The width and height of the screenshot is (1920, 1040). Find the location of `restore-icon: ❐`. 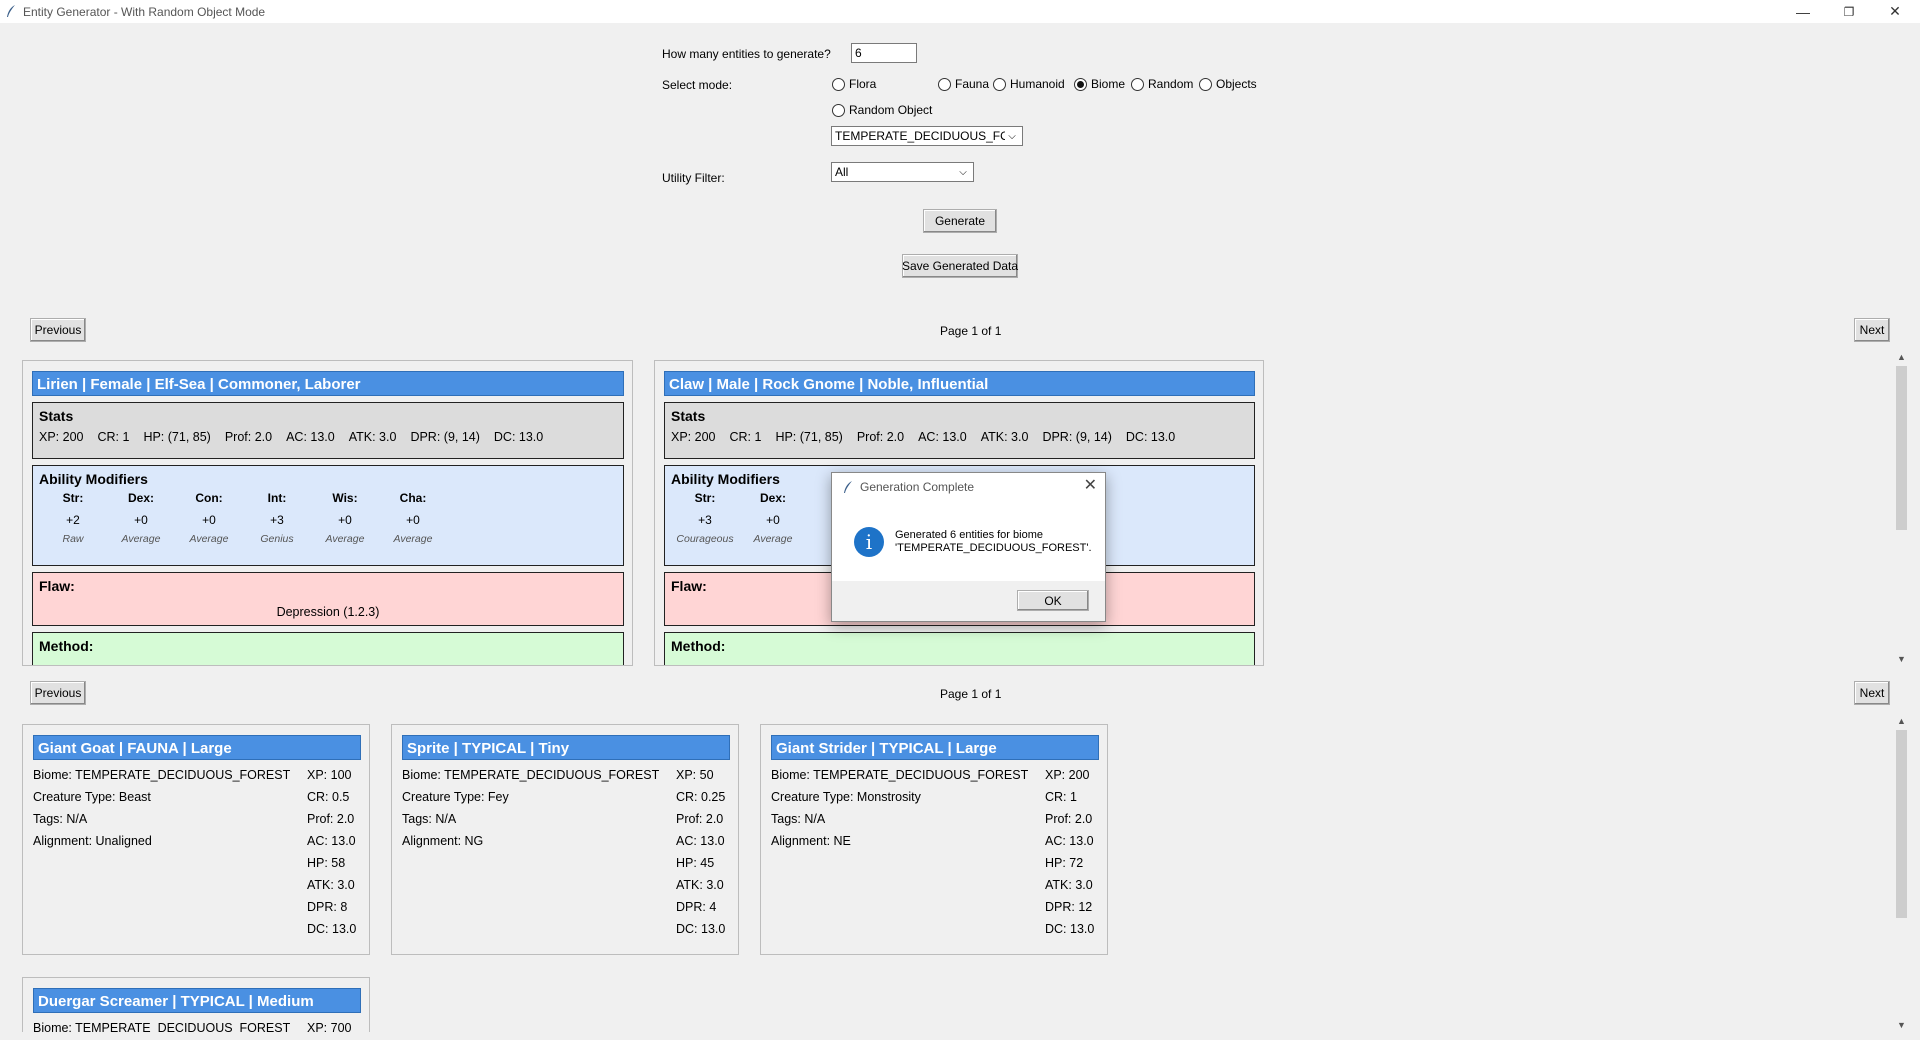

restore-icon: ❐ is located at coordinates (1849, 11).